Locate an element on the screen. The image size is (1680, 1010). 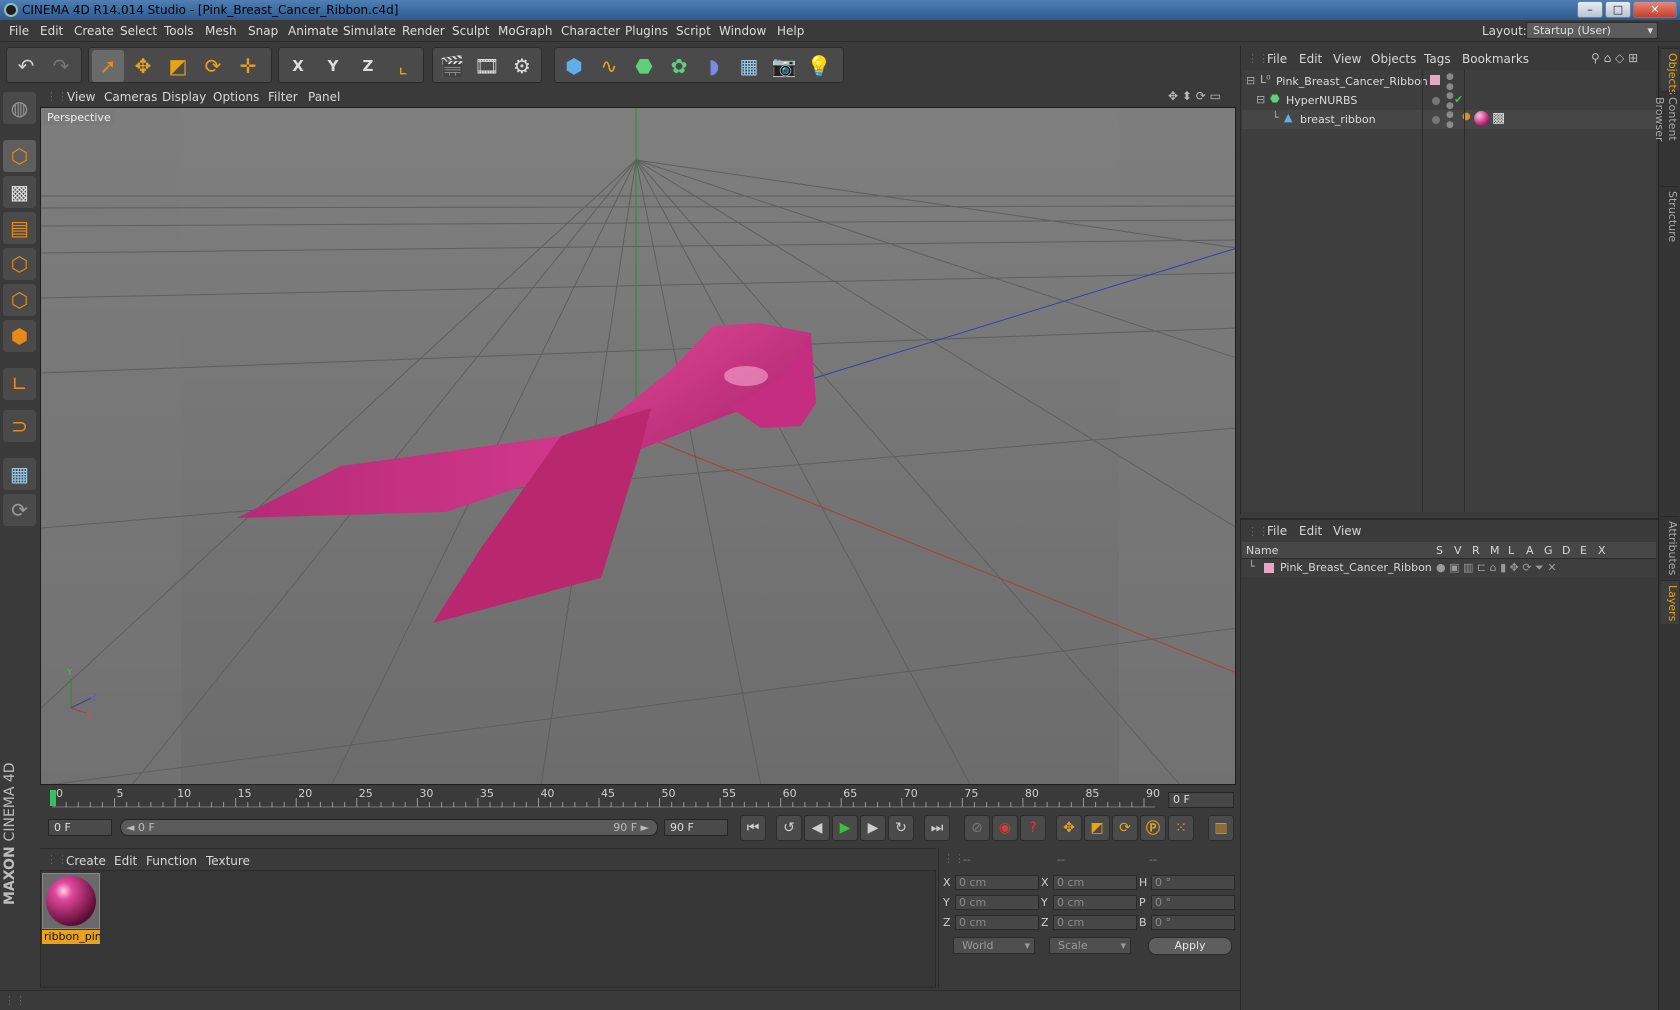
coordinate-space-dropdown: World ▾ is located at coordinates (994, 945).